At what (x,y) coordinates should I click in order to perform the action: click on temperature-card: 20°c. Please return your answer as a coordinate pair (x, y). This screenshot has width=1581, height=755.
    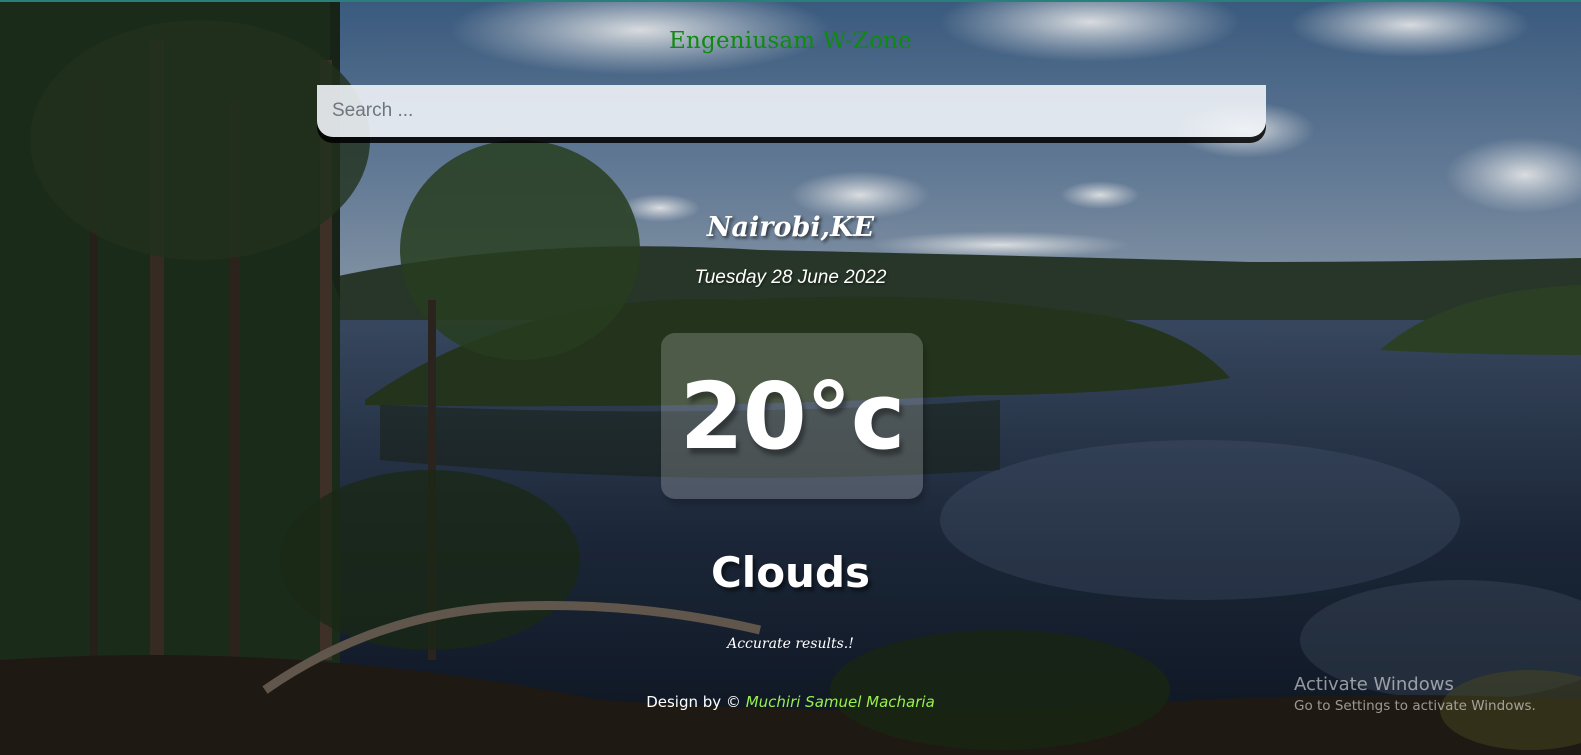
    Looking at the image, I should click on (792, 416).